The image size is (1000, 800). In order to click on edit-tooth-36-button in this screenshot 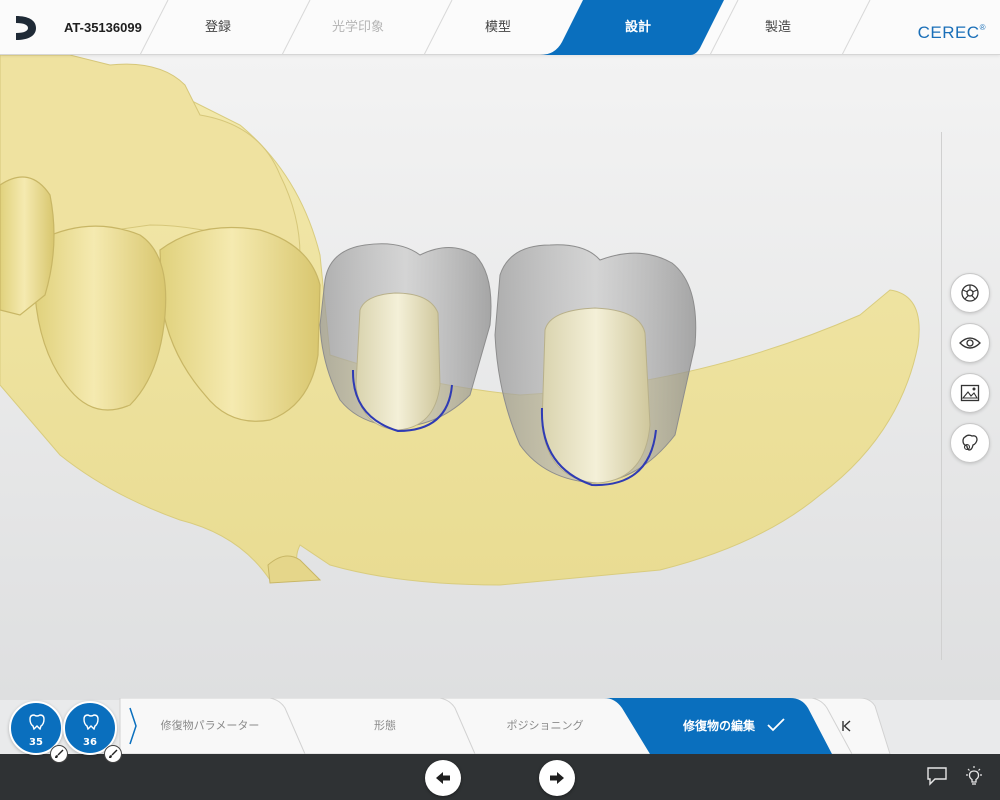, I will do `click(113, 754)`.